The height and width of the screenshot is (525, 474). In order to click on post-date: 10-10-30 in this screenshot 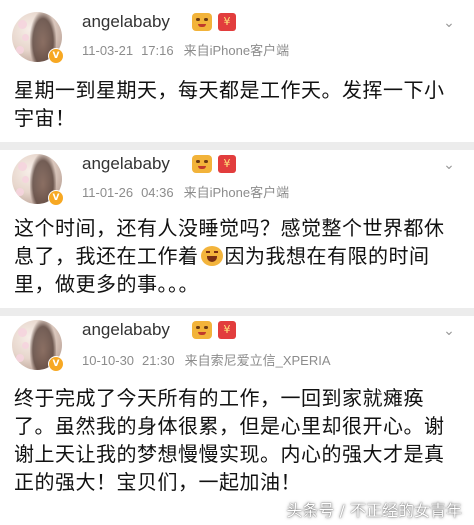, I will do `click(108, 360)`.